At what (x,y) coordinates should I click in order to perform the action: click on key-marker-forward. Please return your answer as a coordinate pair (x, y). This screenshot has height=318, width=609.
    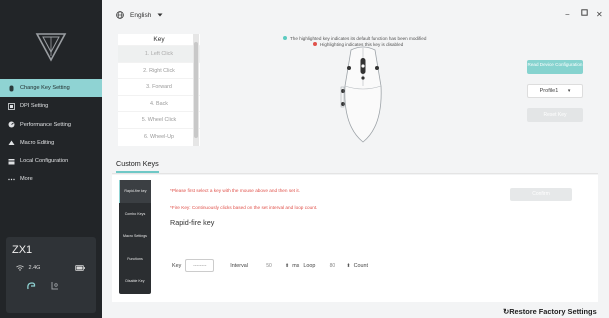
    Looking at the image, I should click on (343, 91).